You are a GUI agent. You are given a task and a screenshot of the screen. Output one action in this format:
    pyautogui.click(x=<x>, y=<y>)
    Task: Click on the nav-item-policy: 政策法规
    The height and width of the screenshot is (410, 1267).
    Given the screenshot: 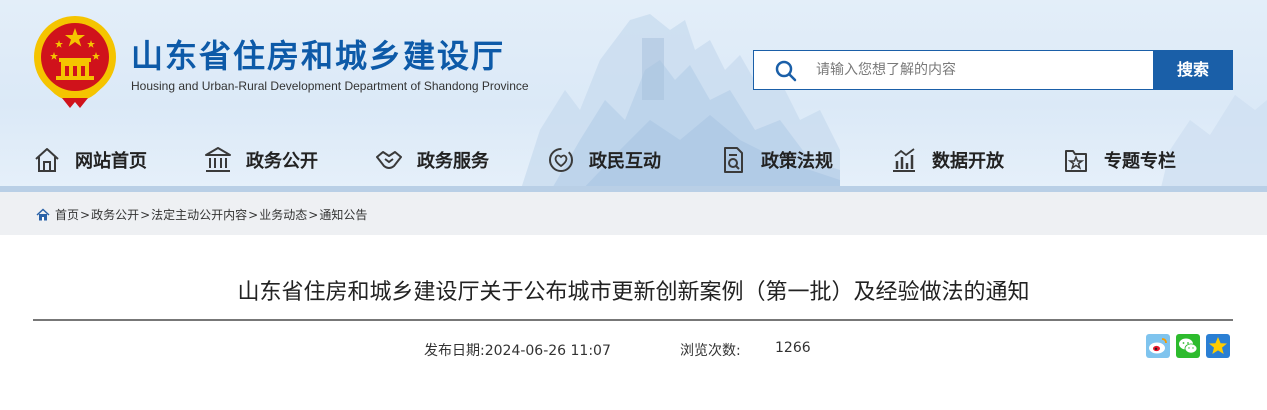 What is the action you would take?
    pyautogui.click(x=775, y=160)
    